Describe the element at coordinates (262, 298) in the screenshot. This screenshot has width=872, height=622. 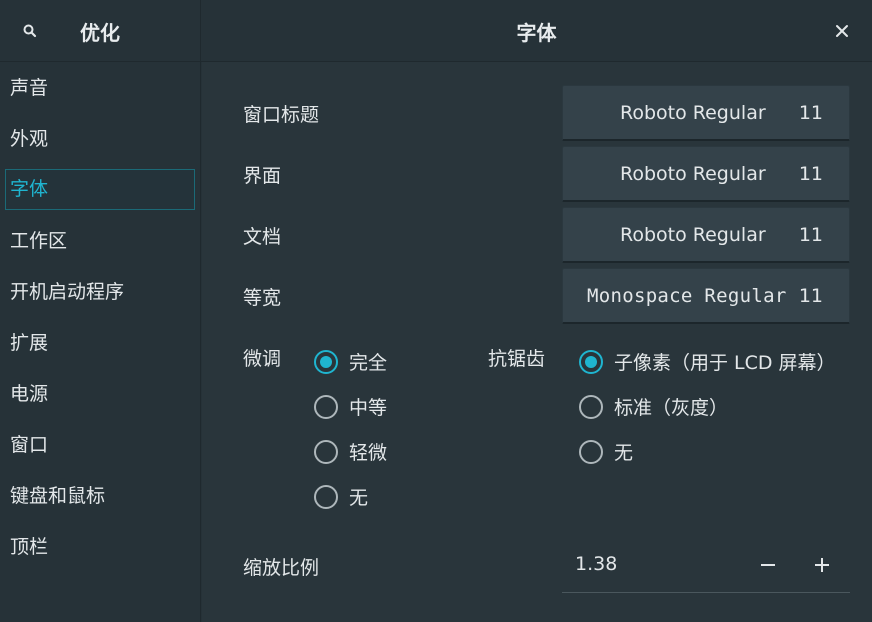
I see `monospace-font-label: 等宽` at that location.